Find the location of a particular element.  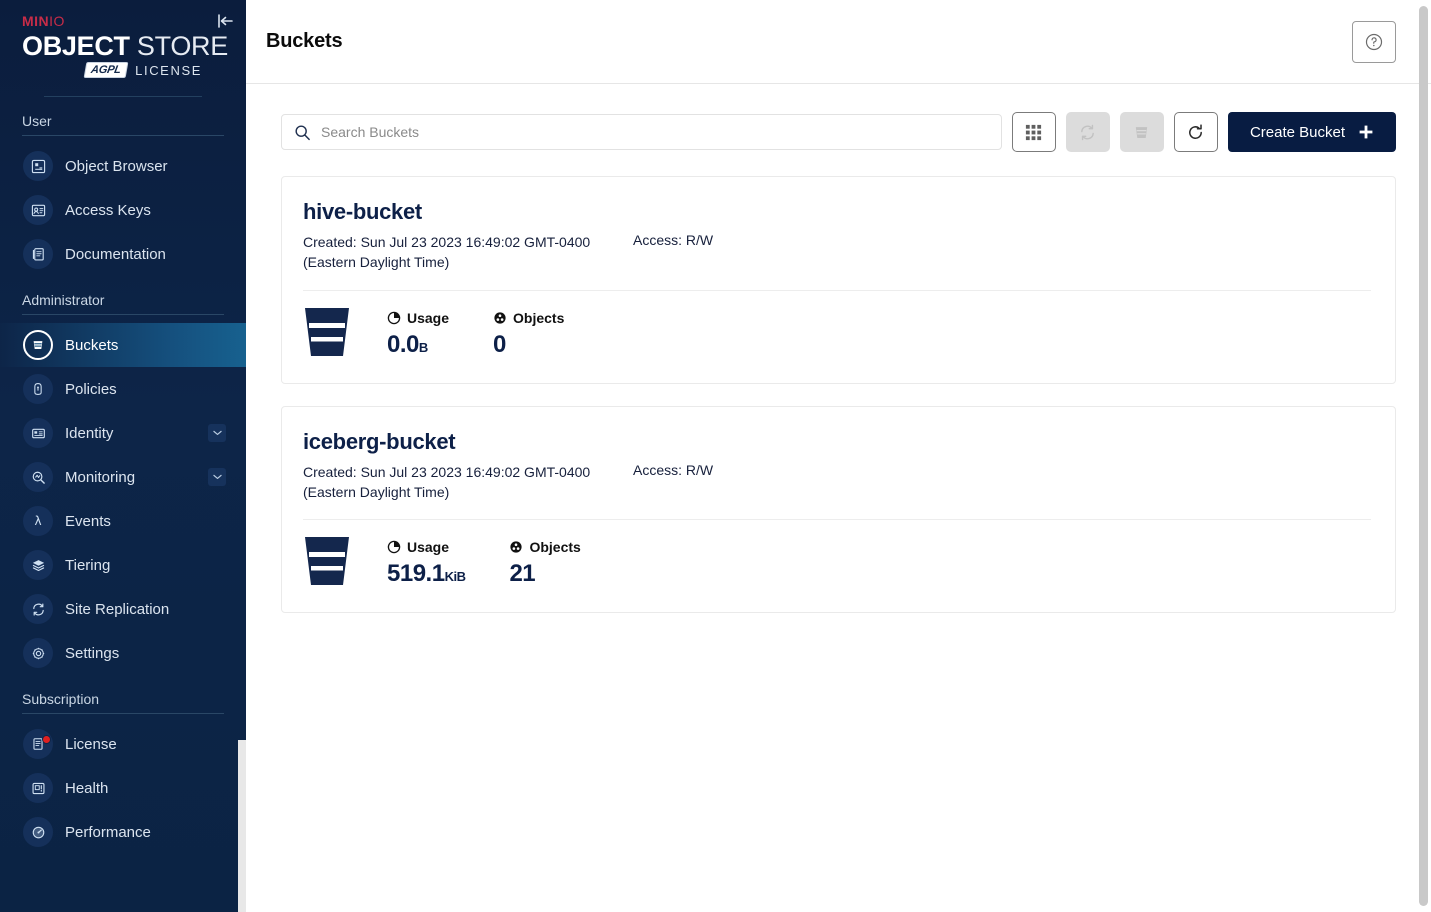

monitoring-icon is located at coordinates (38, 477).